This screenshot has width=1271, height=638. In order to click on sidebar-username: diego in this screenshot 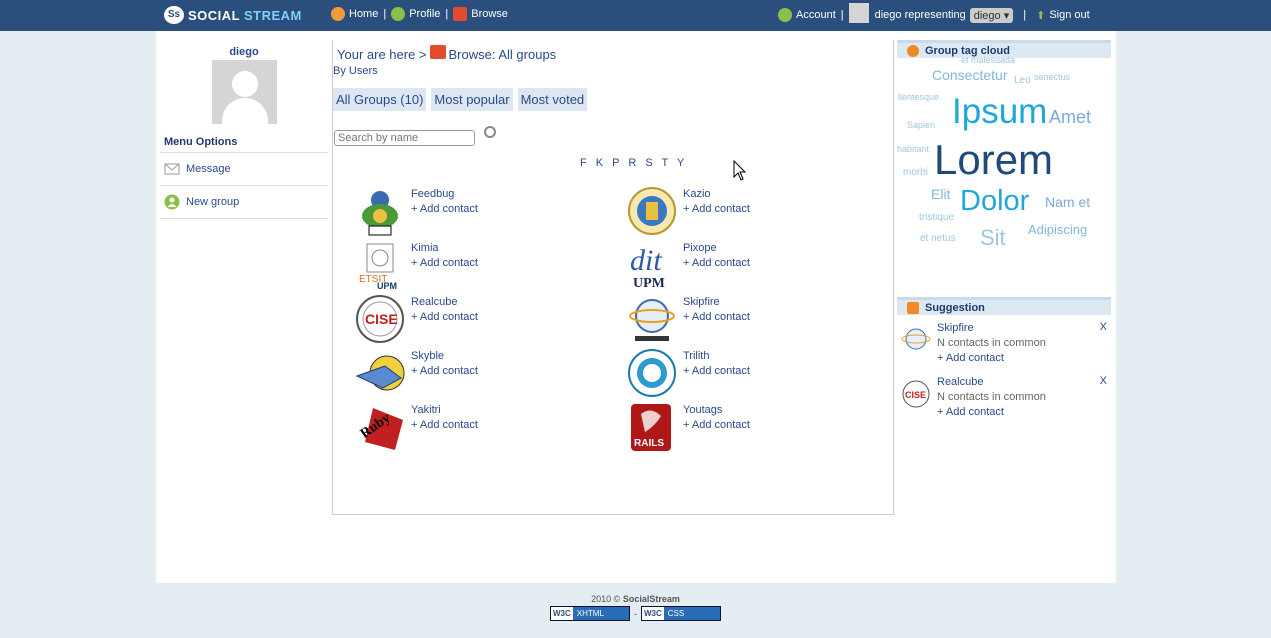, I will do `click(244, 52)`.